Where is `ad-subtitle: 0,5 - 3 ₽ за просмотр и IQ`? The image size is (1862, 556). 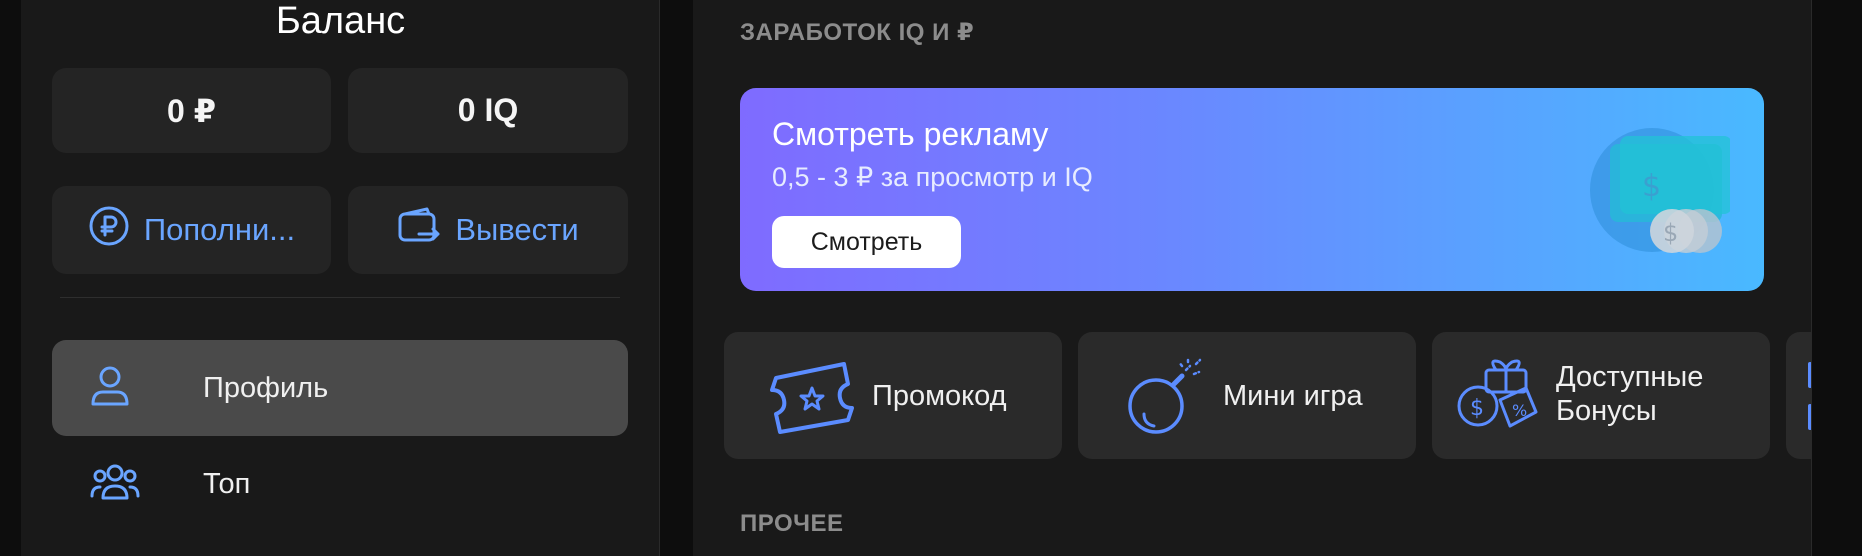 ad-subtitle: 0,5 - 3 ₽ за просмотр и IQ is located at coordinates (932, 177).